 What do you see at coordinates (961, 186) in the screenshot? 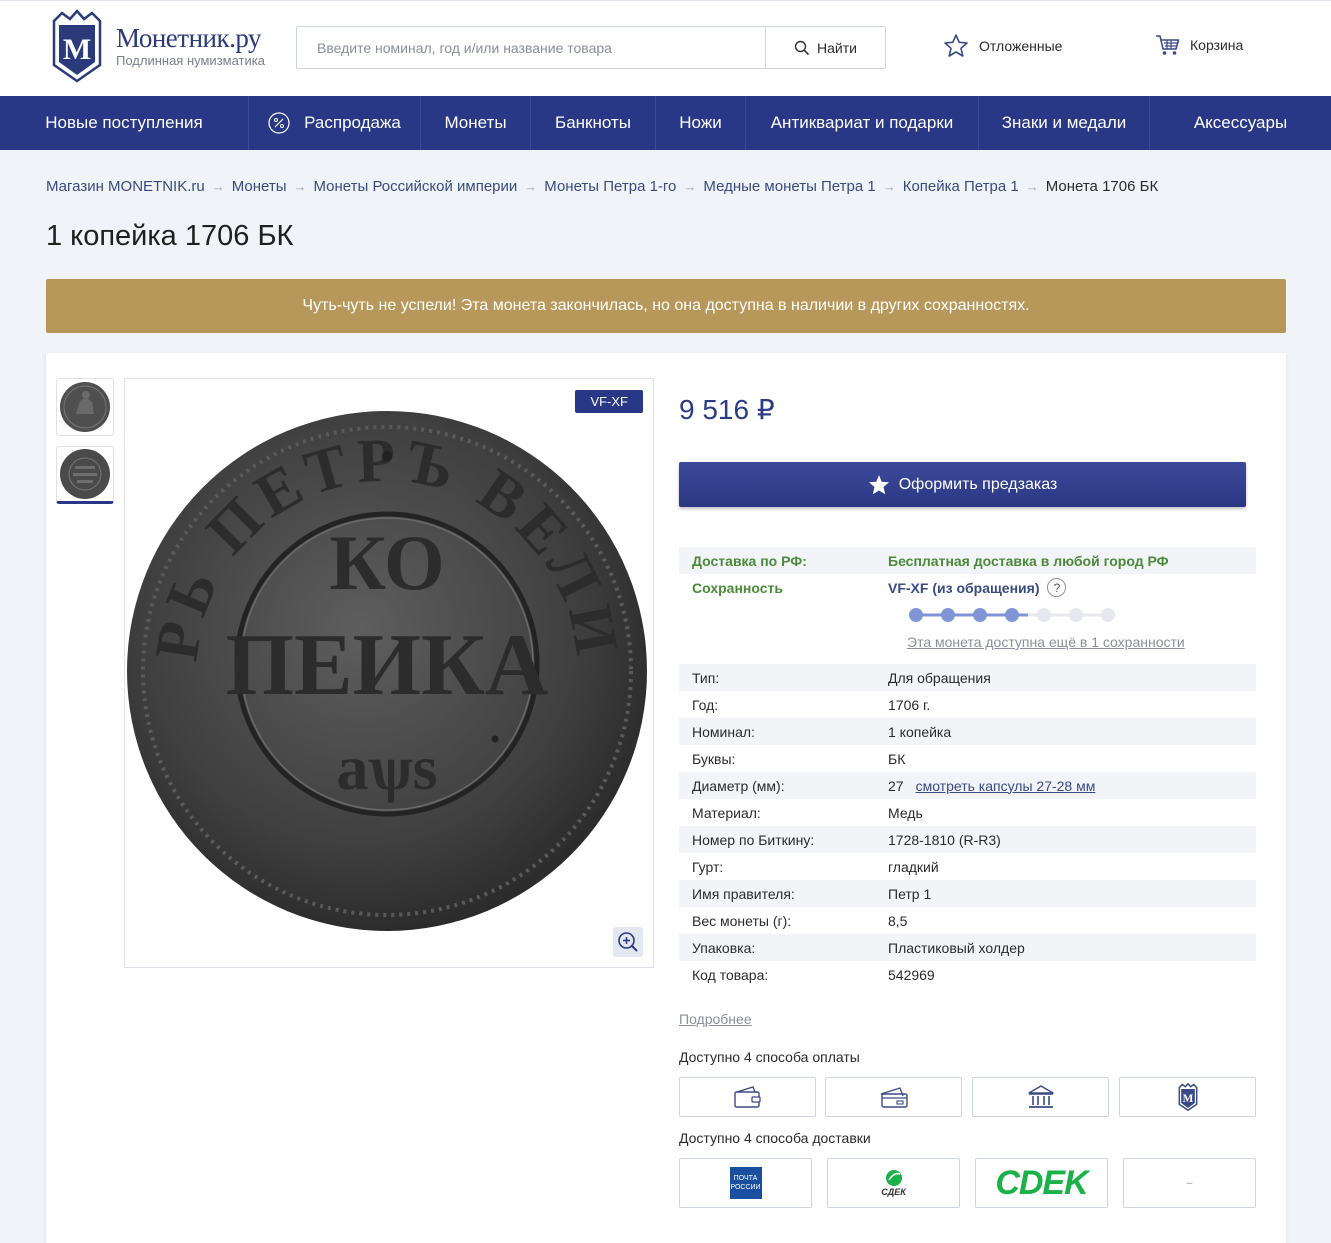
I see `breadcrumb-link: Копейка Петра 1` at bounding box center [961, 186].